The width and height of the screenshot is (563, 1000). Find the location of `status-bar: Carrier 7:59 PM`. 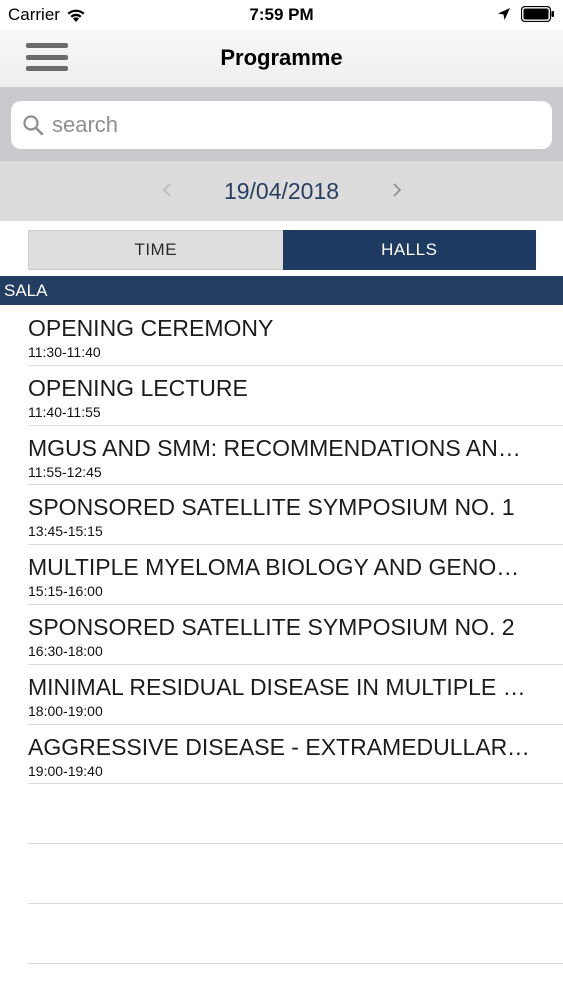

status-bar: Carrier 7:59 PM is located at coordinates (281, 15).